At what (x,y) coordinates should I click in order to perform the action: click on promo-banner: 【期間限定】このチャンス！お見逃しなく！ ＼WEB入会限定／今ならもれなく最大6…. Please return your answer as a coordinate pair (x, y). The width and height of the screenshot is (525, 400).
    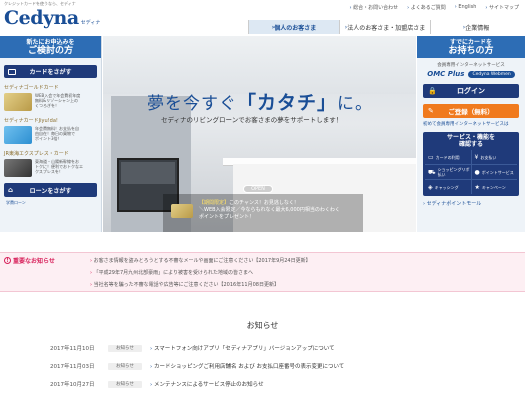
    Looking at the image, I should click on (263, 213).